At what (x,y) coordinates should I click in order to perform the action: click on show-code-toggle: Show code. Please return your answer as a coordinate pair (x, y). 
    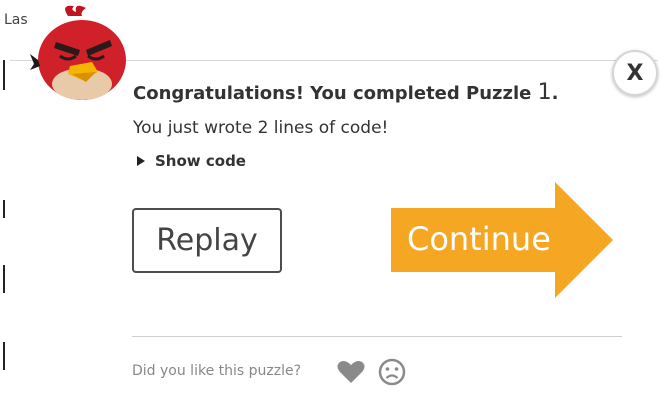
    Looking at the image, I should click on (191, 161).